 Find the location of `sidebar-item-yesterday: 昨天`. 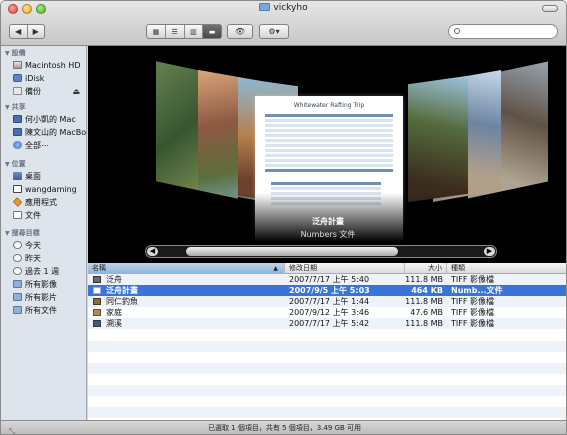

sidebar-item-yesterday: 昨天 is located at coordinates (43, 258).